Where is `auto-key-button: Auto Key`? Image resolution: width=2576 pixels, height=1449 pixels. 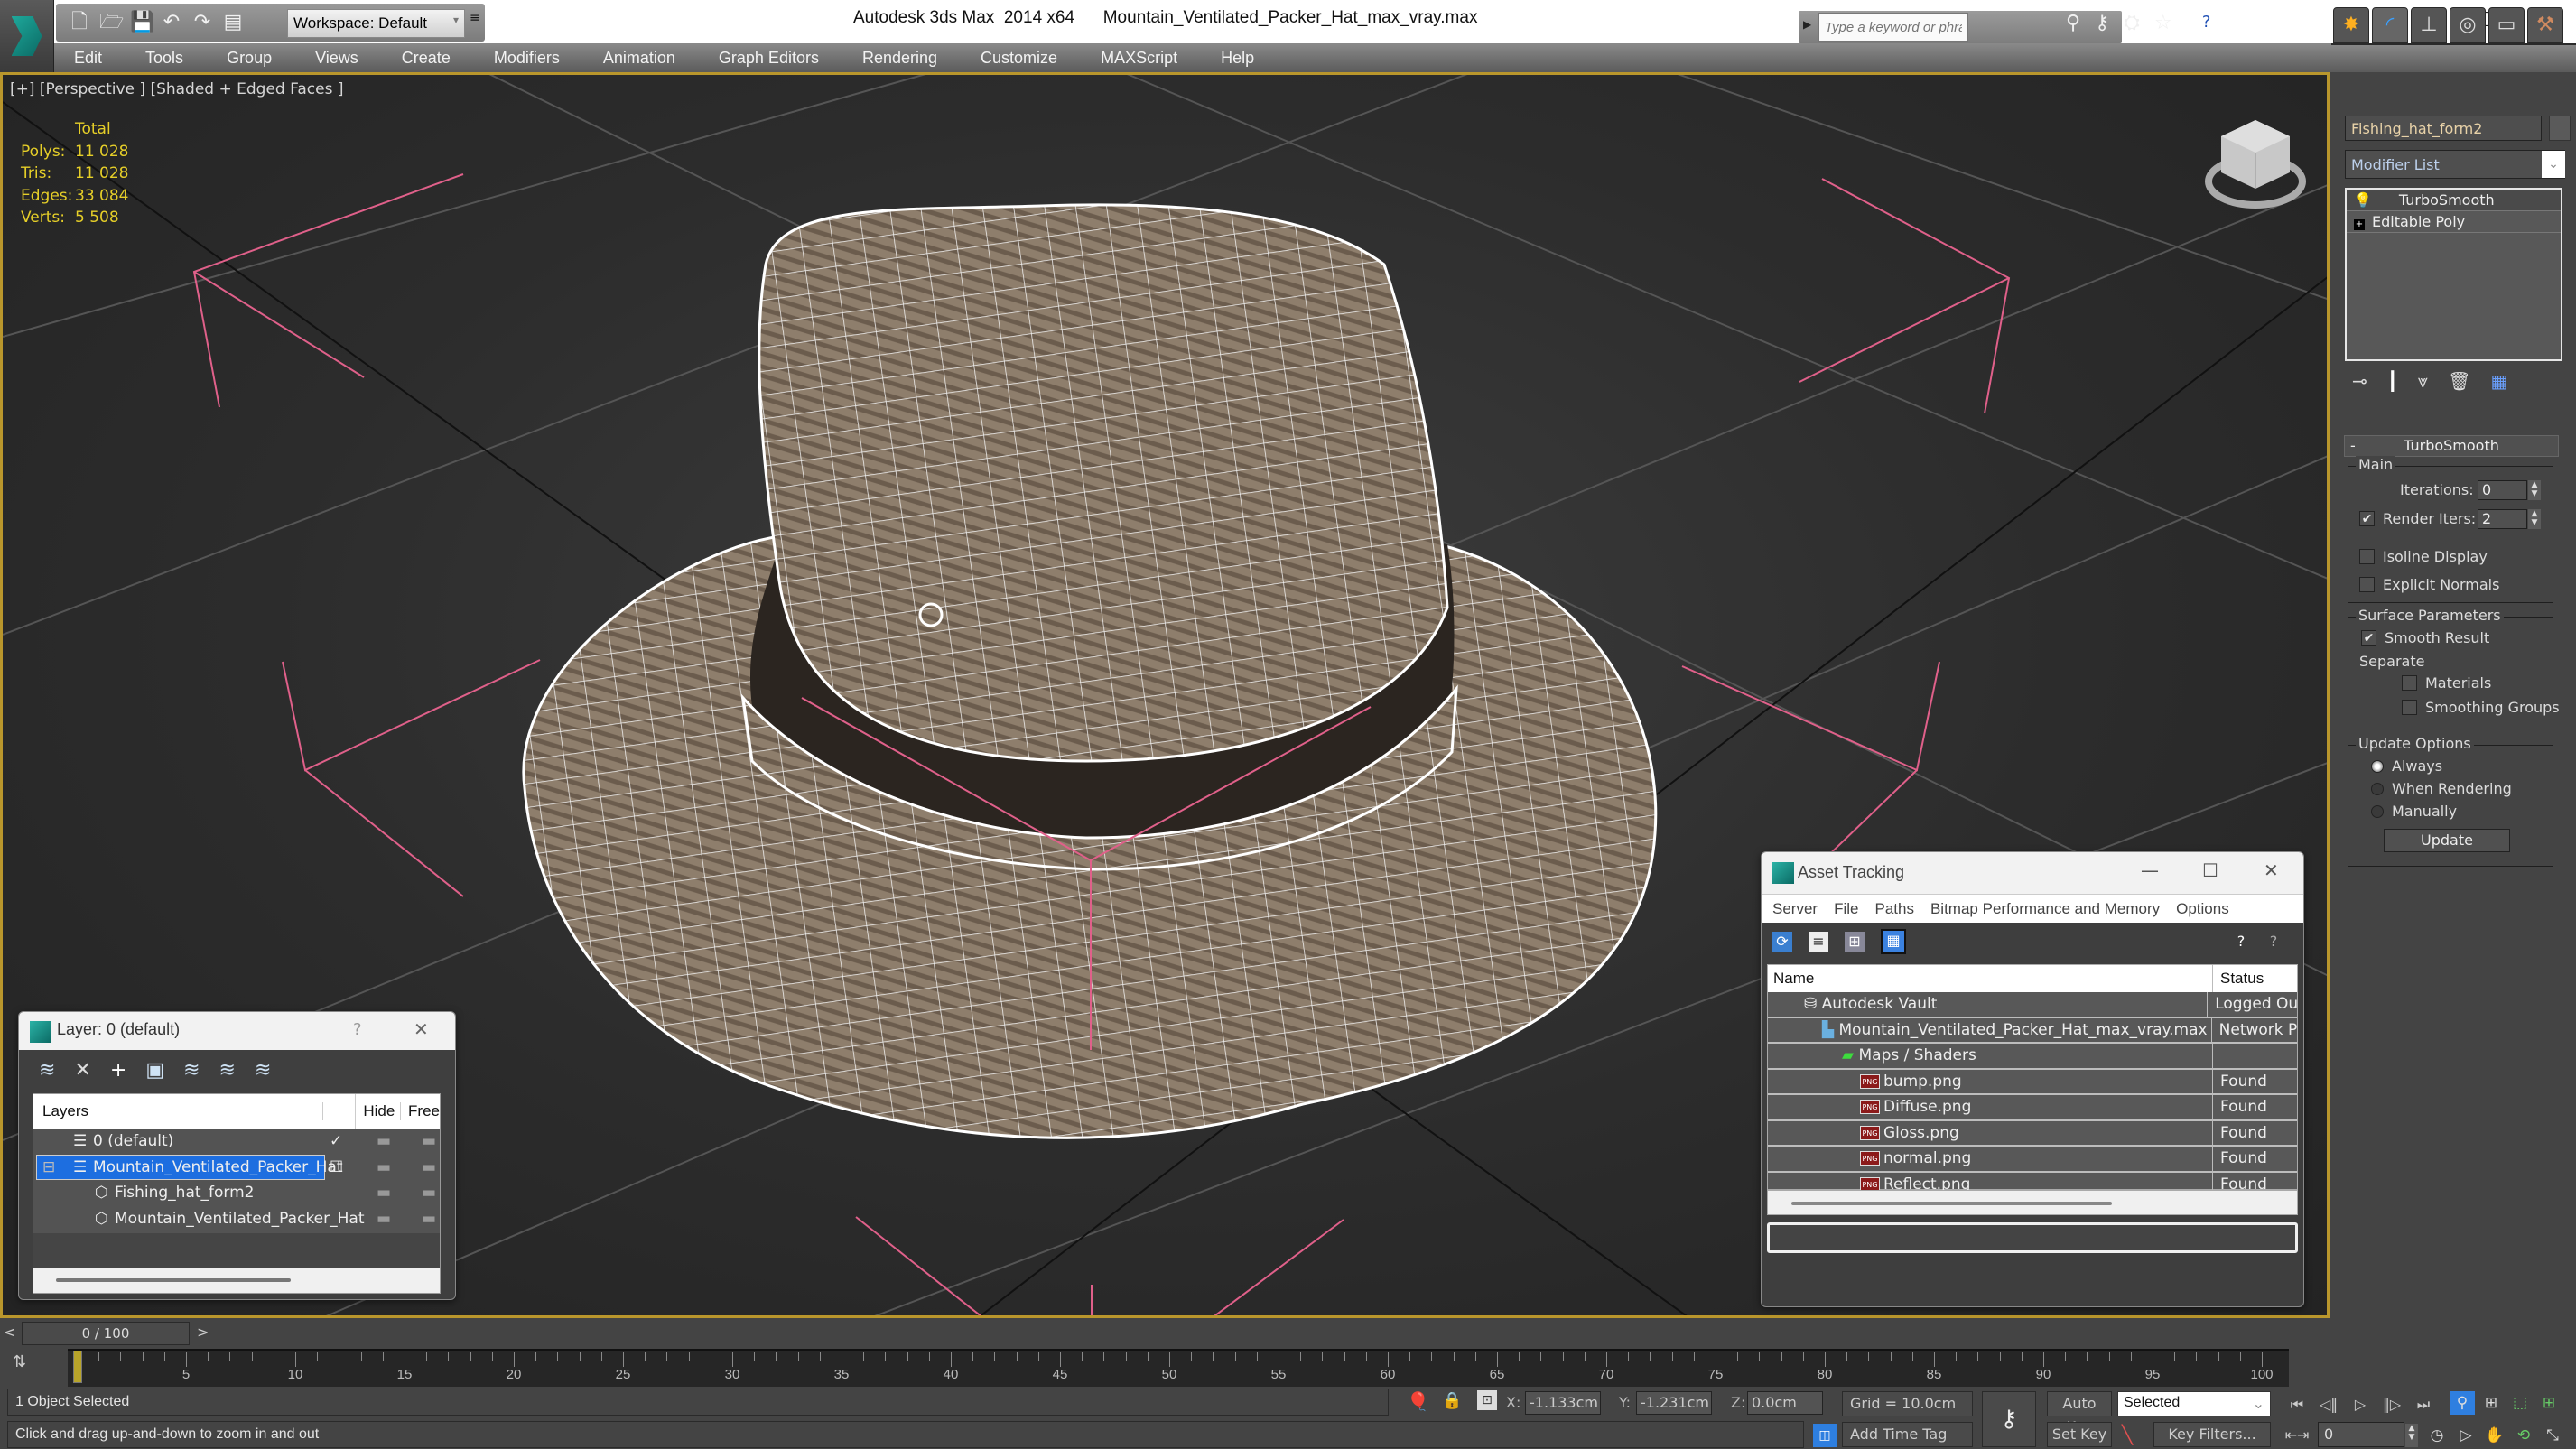 auto-key-button: Auto Key is located at coordinates (2079, 1413).